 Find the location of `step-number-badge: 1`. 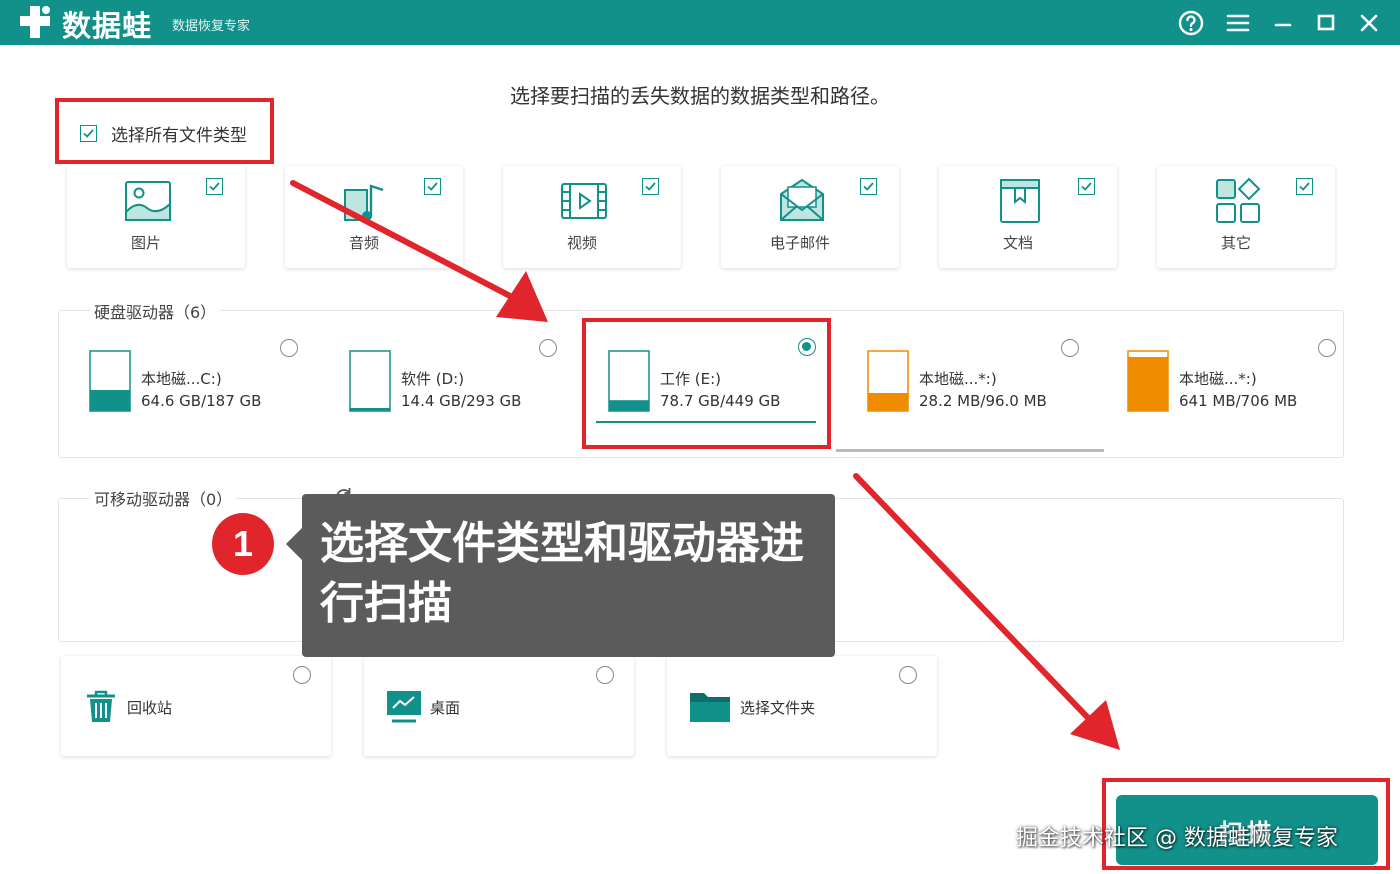

step-number-badge: 1 is located at coordinates (243, 544).